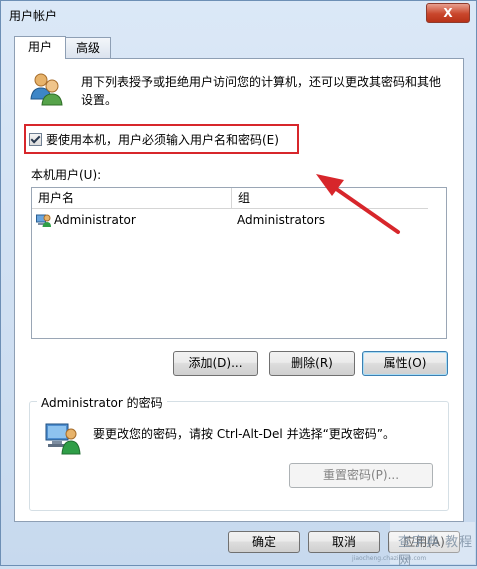 The width and height of the screenshot is (477, 569). Describe the element at coordinates (312, 363) in the screenshot. I see `delete-user-button: 删除(R)` at that location.